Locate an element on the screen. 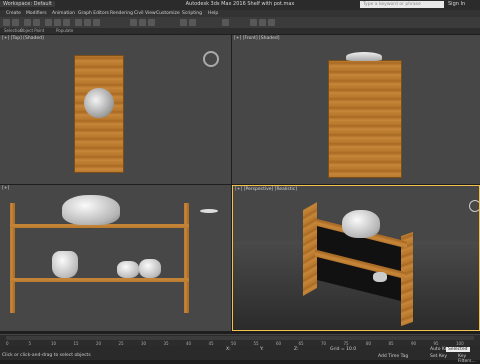 This screenshot has height=364, width=480. select-icon is located at coordinates (48, 22).